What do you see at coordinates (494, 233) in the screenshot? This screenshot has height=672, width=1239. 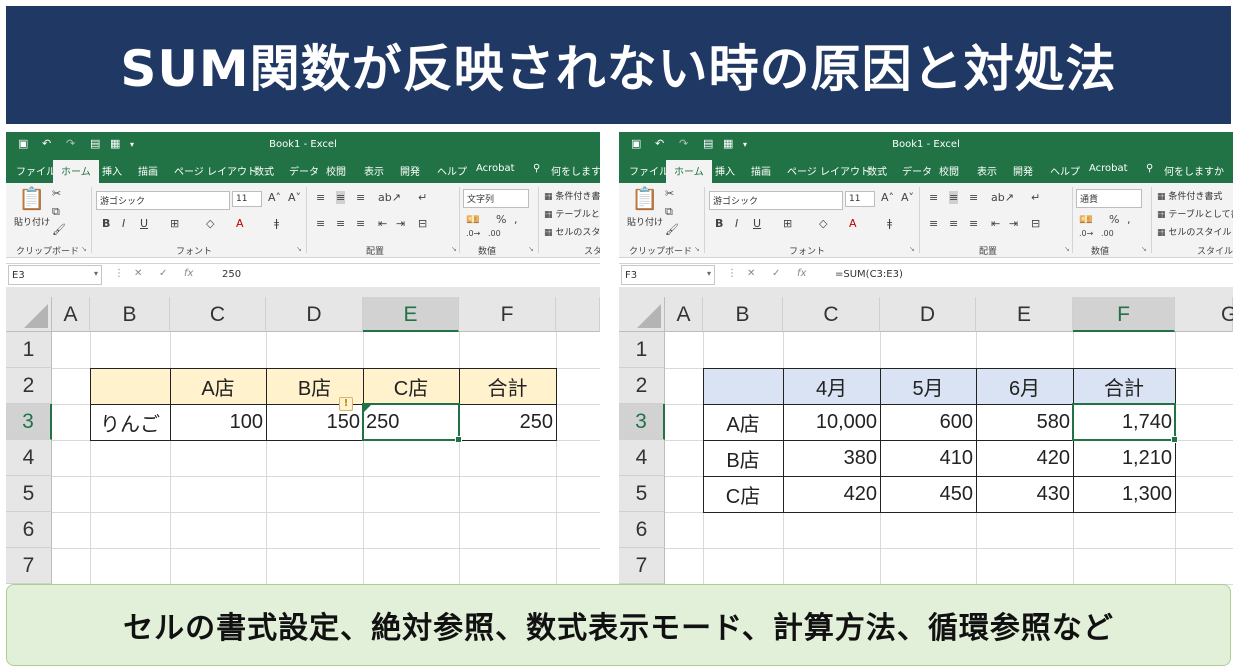 I see `decrease-decimal-icon: .00` at bounding box center [494, 233].